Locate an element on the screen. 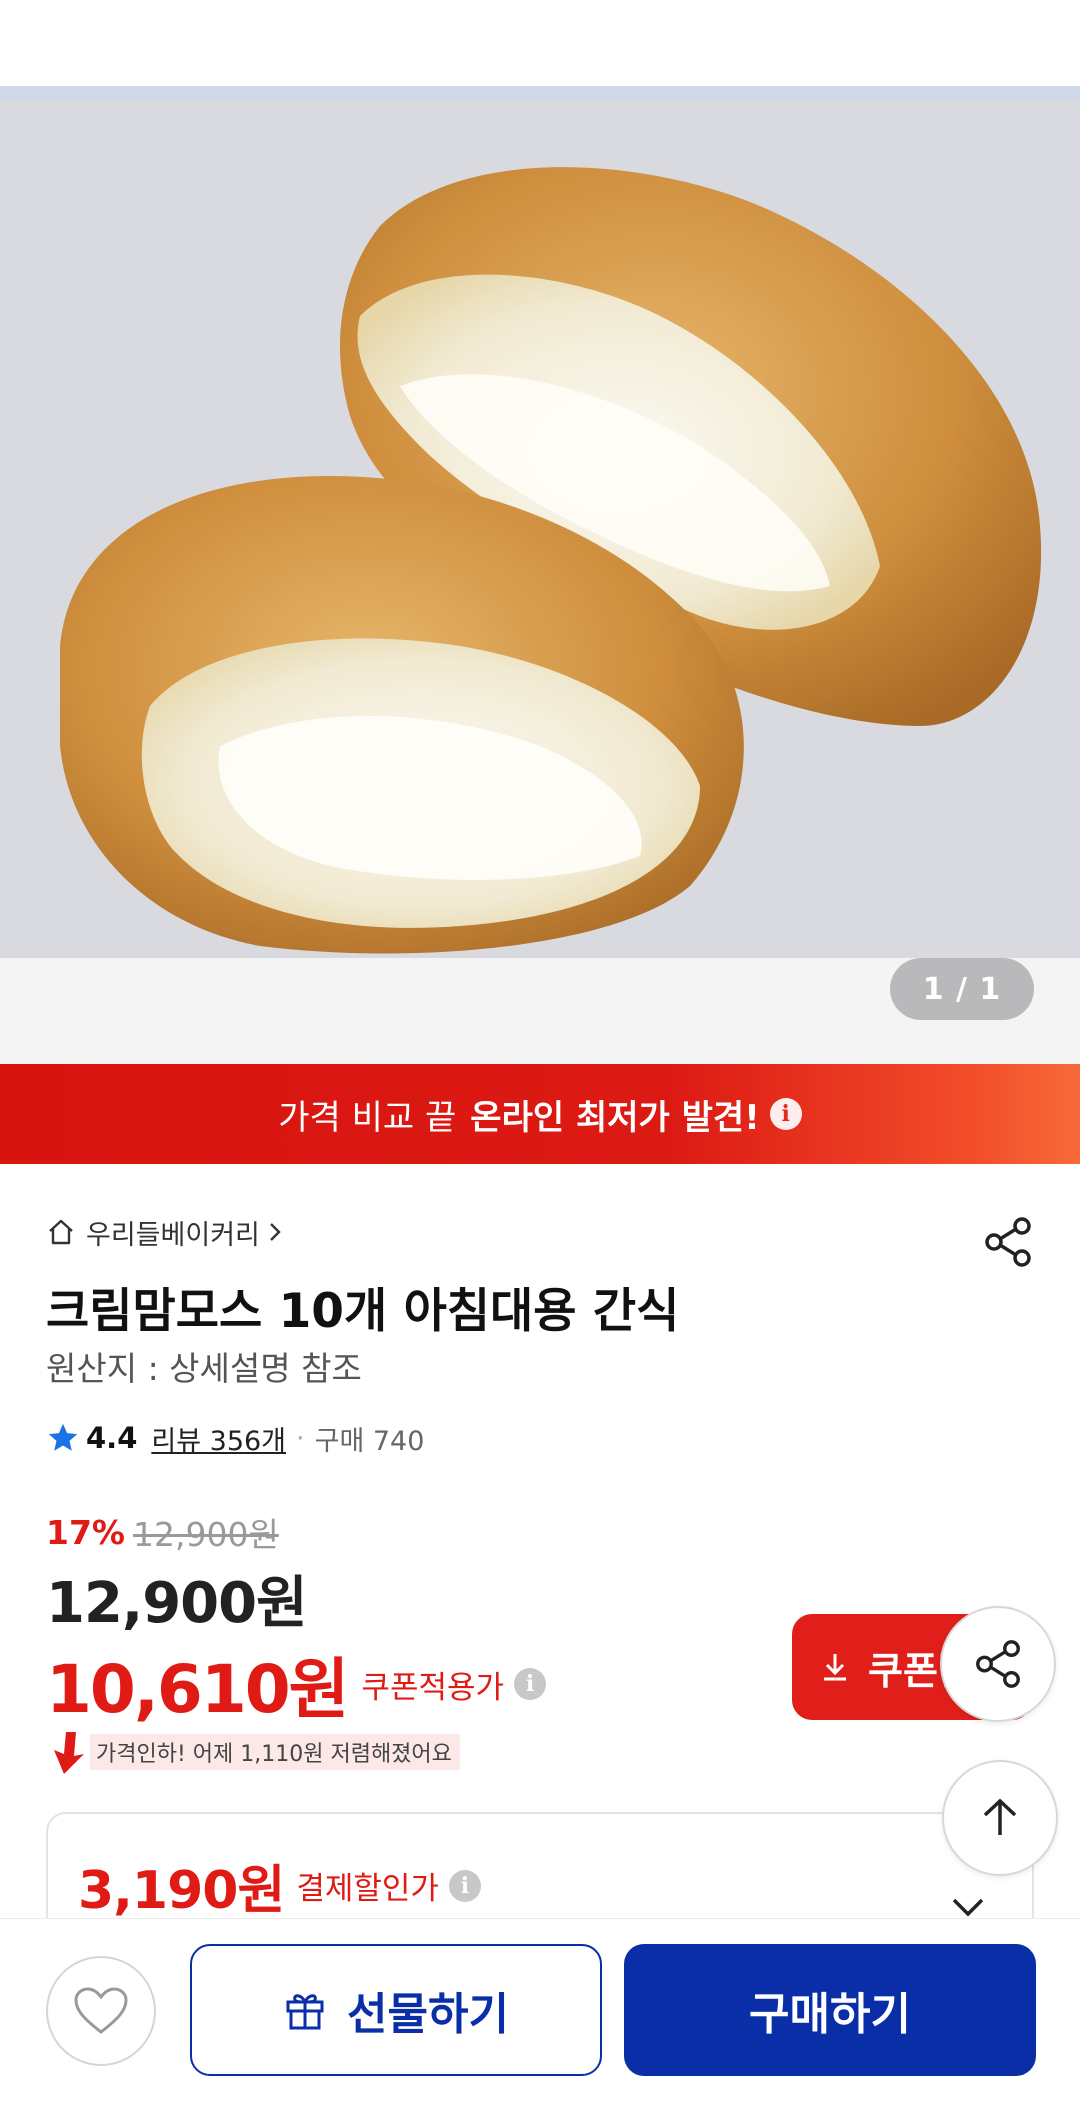 The image size is (1080, 2101). payment-info-icon: i is located at coordinates (464, 1885).